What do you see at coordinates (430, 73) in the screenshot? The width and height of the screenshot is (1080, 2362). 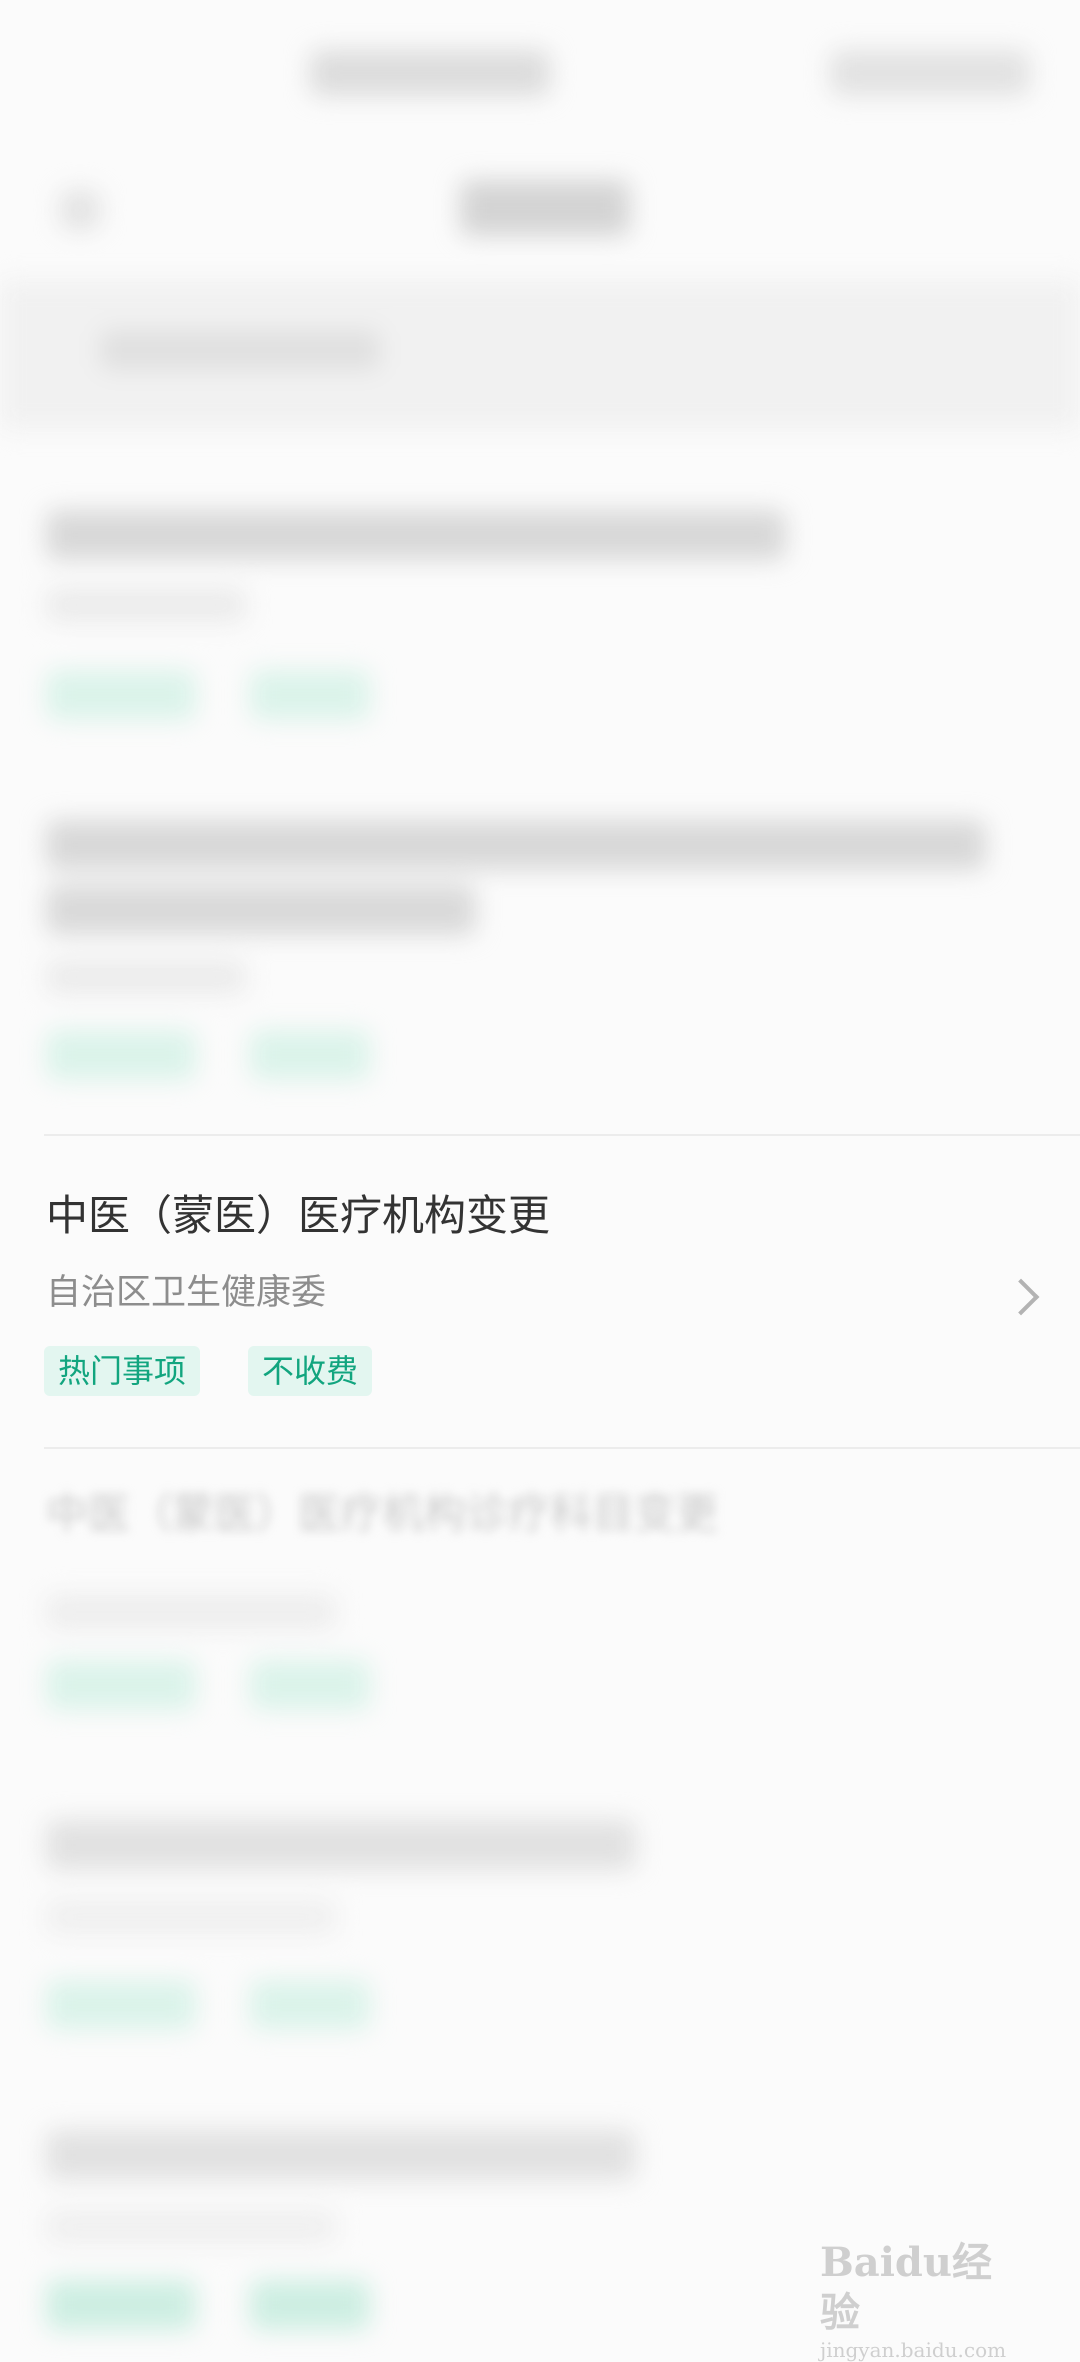 I see `status-left-blur` at bounding box center [430, 73].